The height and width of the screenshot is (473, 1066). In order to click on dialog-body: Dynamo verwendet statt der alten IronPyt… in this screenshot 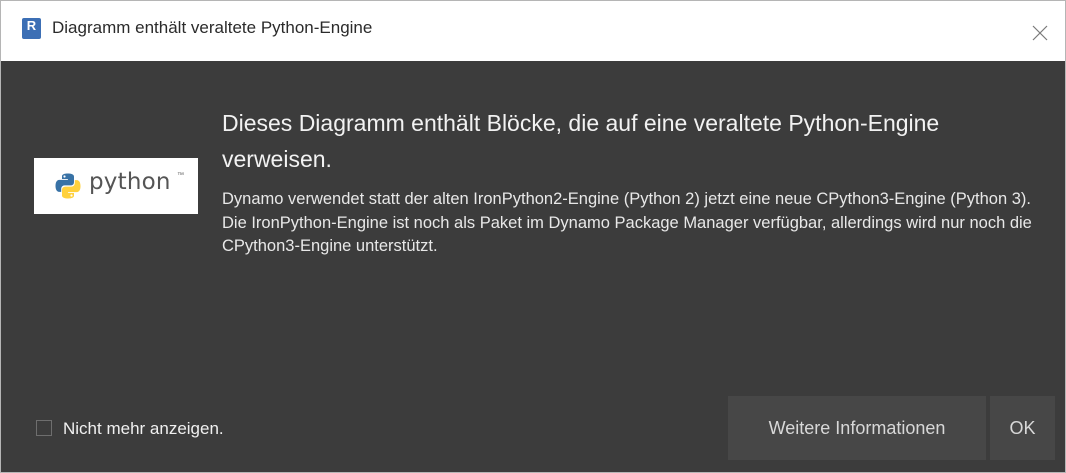, I will do `click(634, 223)`.